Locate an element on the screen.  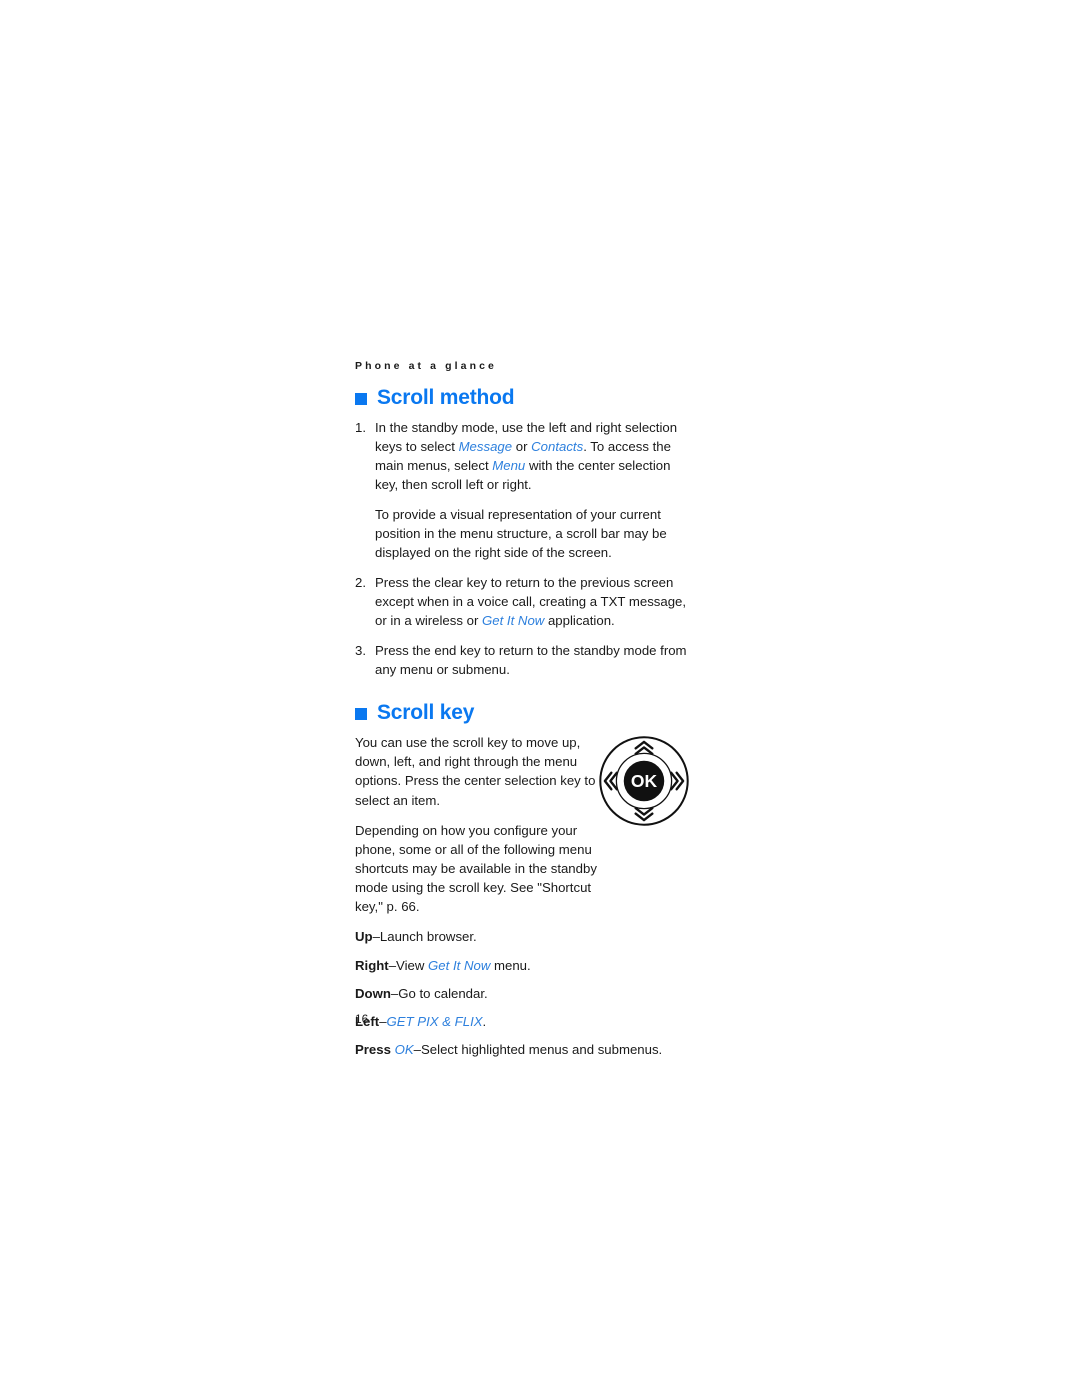
inline-text: application. is located at coordinates (579, 621).